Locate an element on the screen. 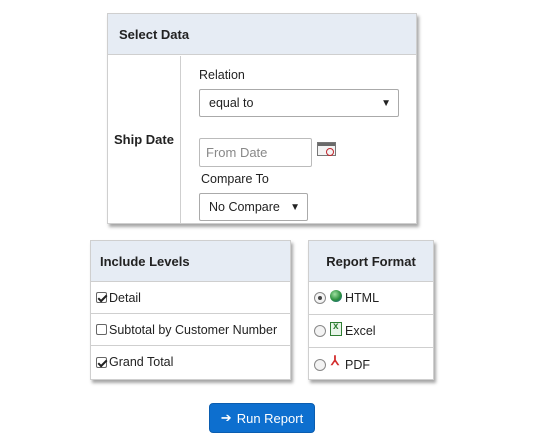 The height and width of the screenshot is (447, 539). relation-label: Relation is located at coordinates (222, 75).